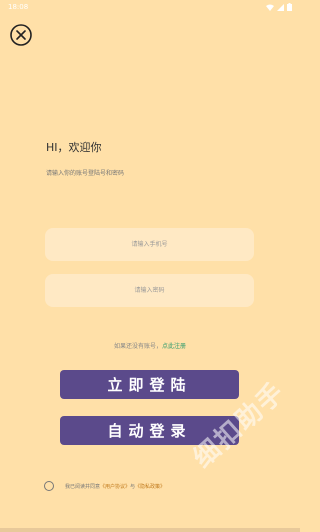  I want to click on password-input, so click(149, 290).